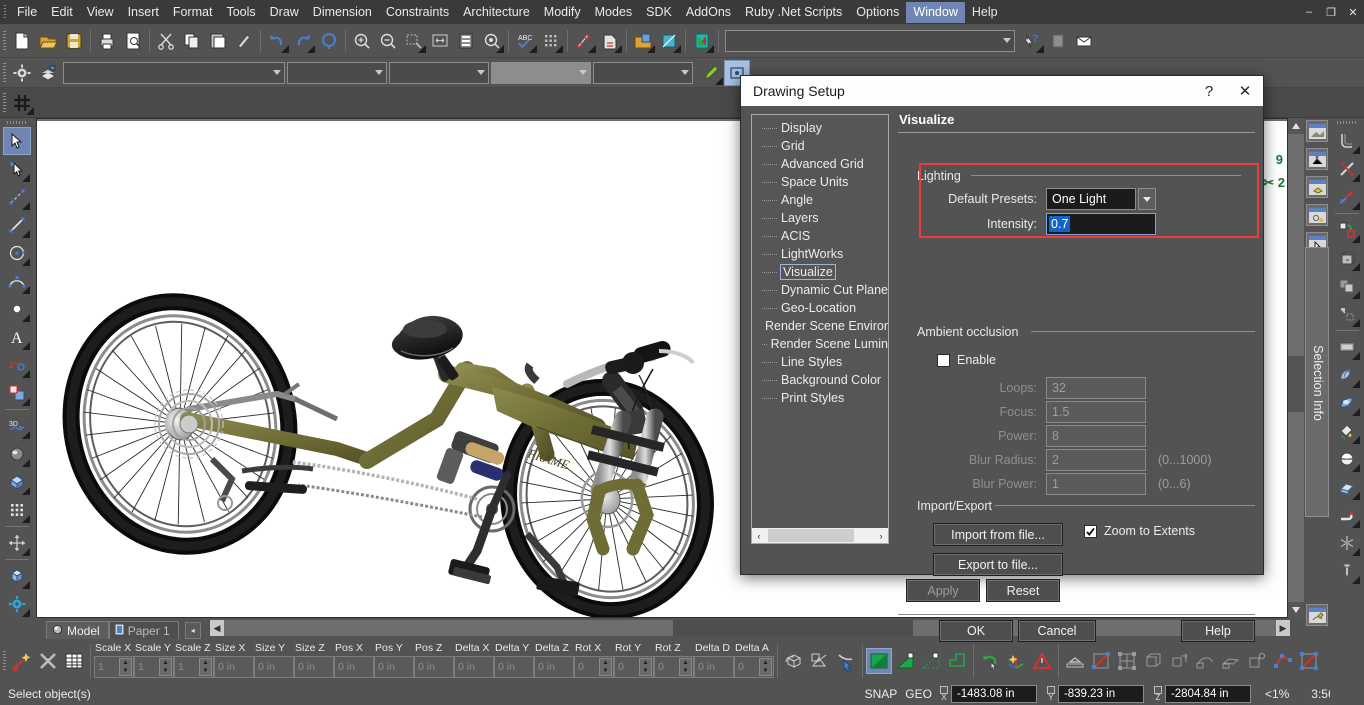 The image size is (1364, 705). I want to click on zoom-page-icon, so click(466, 41).